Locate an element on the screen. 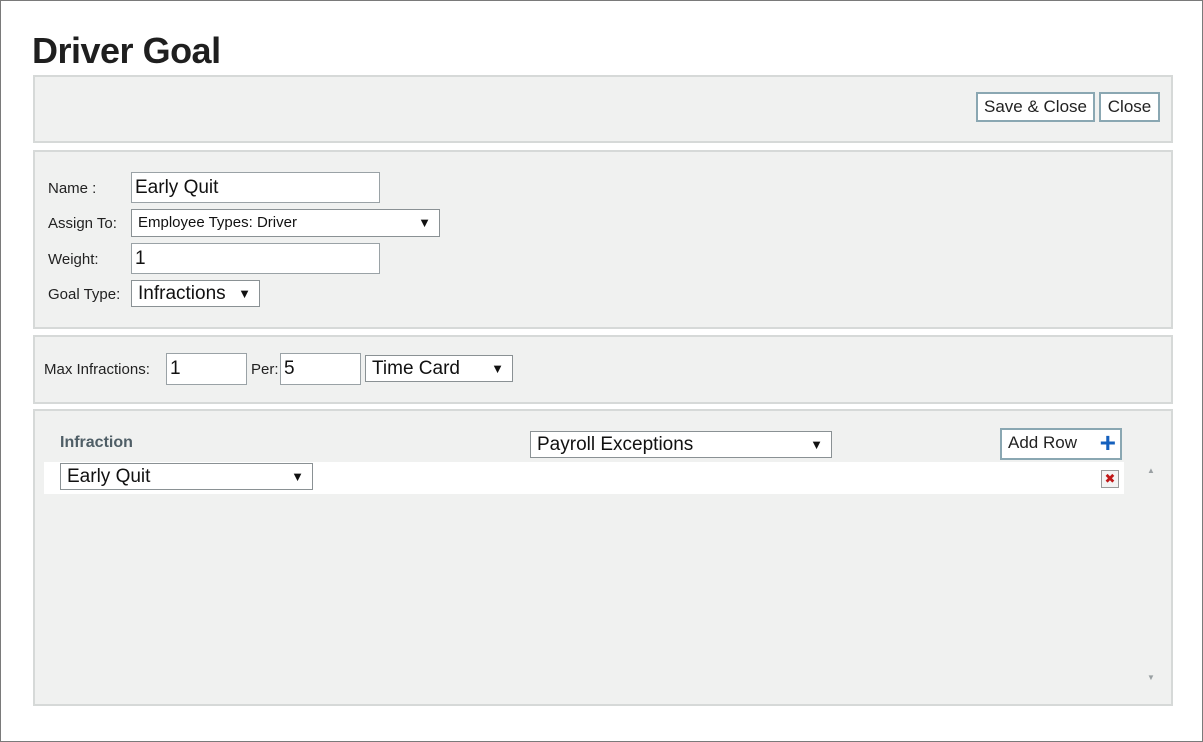 The image size is (1203, 742). assign-to-label: Assign To: is located at coordinates (82, 223).